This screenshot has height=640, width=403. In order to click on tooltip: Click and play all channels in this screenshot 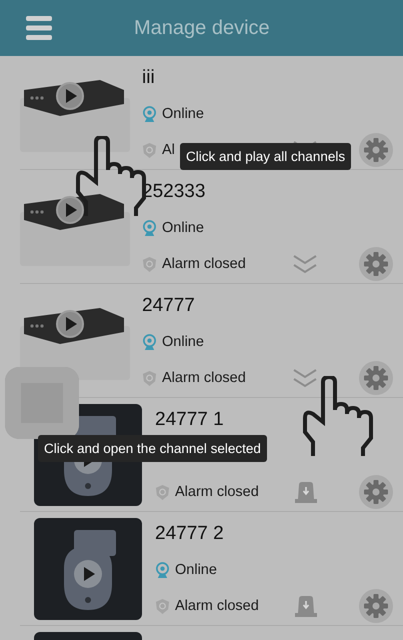, I will do `click(266, 156)`.